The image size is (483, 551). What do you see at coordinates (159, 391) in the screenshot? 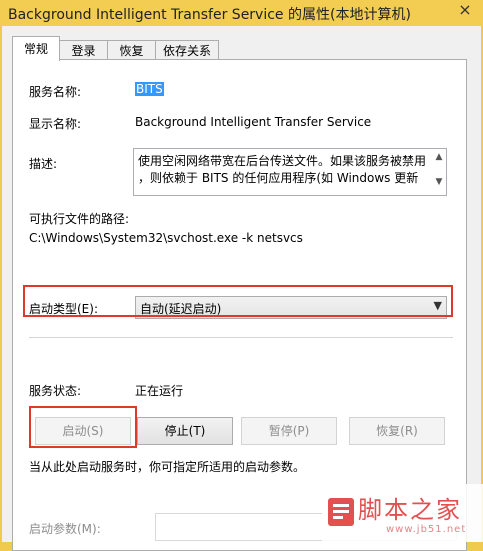
I see `service-status-value: 正在运行` at bounding box center [159, 391].